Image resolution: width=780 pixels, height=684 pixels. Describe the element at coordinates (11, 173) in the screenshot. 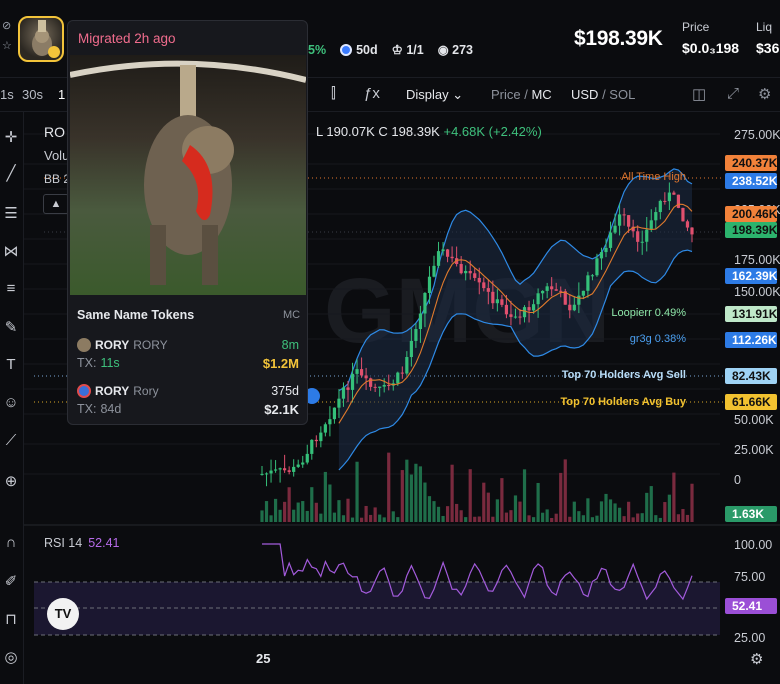

I see `trendline-icon: ╱` at that location.